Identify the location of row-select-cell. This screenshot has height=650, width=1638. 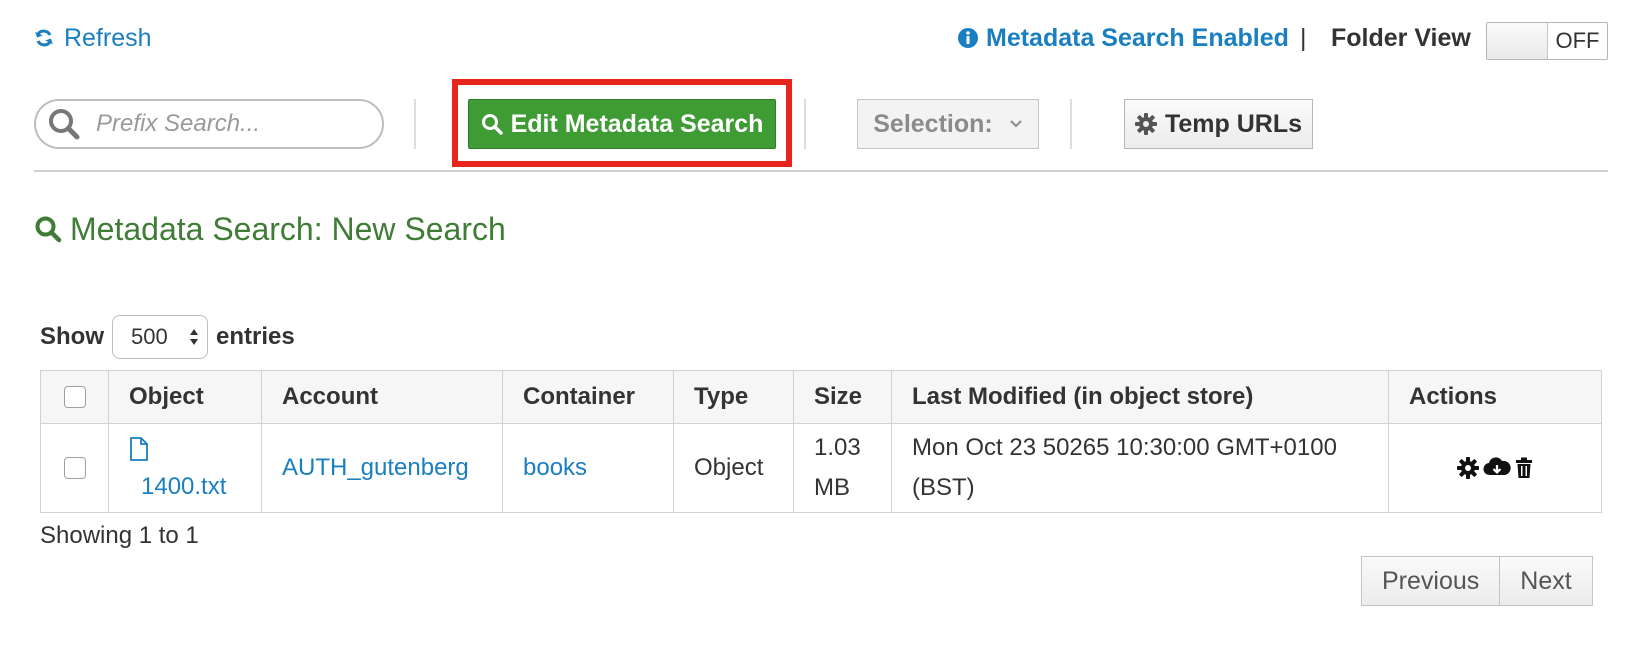
(74, 468).